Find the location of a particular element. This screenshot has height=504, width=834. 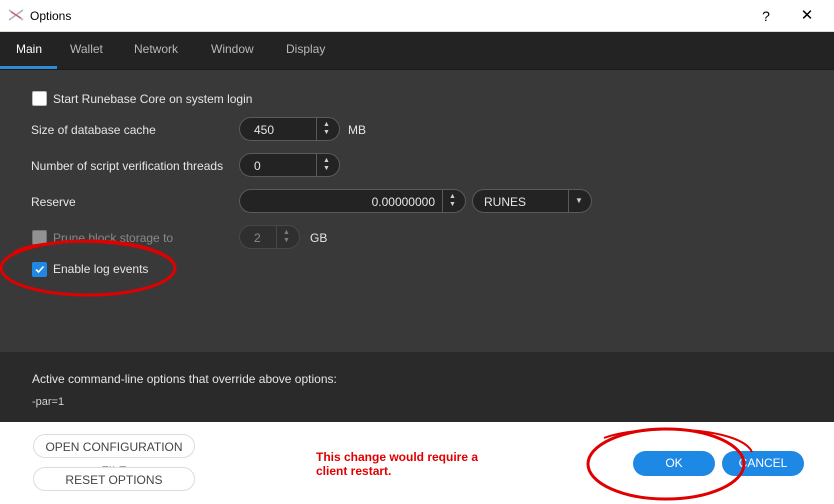

reset-options-button: RESET OPTIONS is located at coordinates (114, 479).